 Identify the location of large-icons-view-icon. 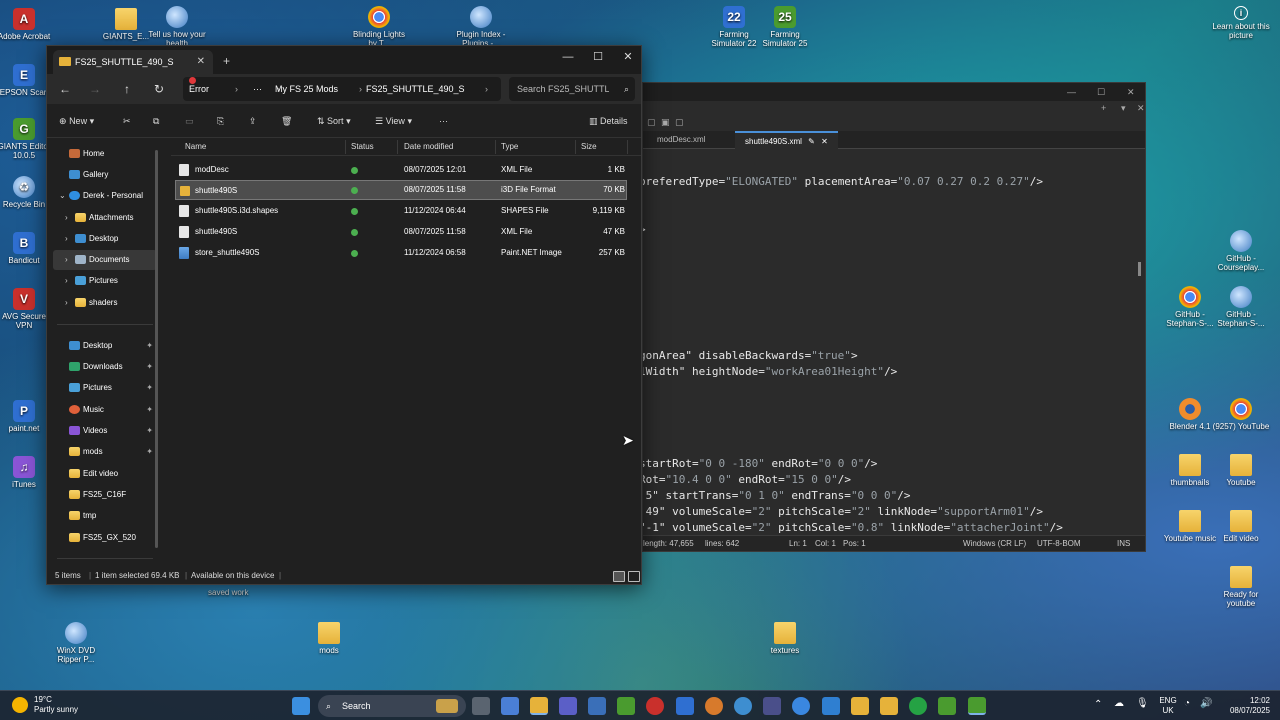
(634, 576).